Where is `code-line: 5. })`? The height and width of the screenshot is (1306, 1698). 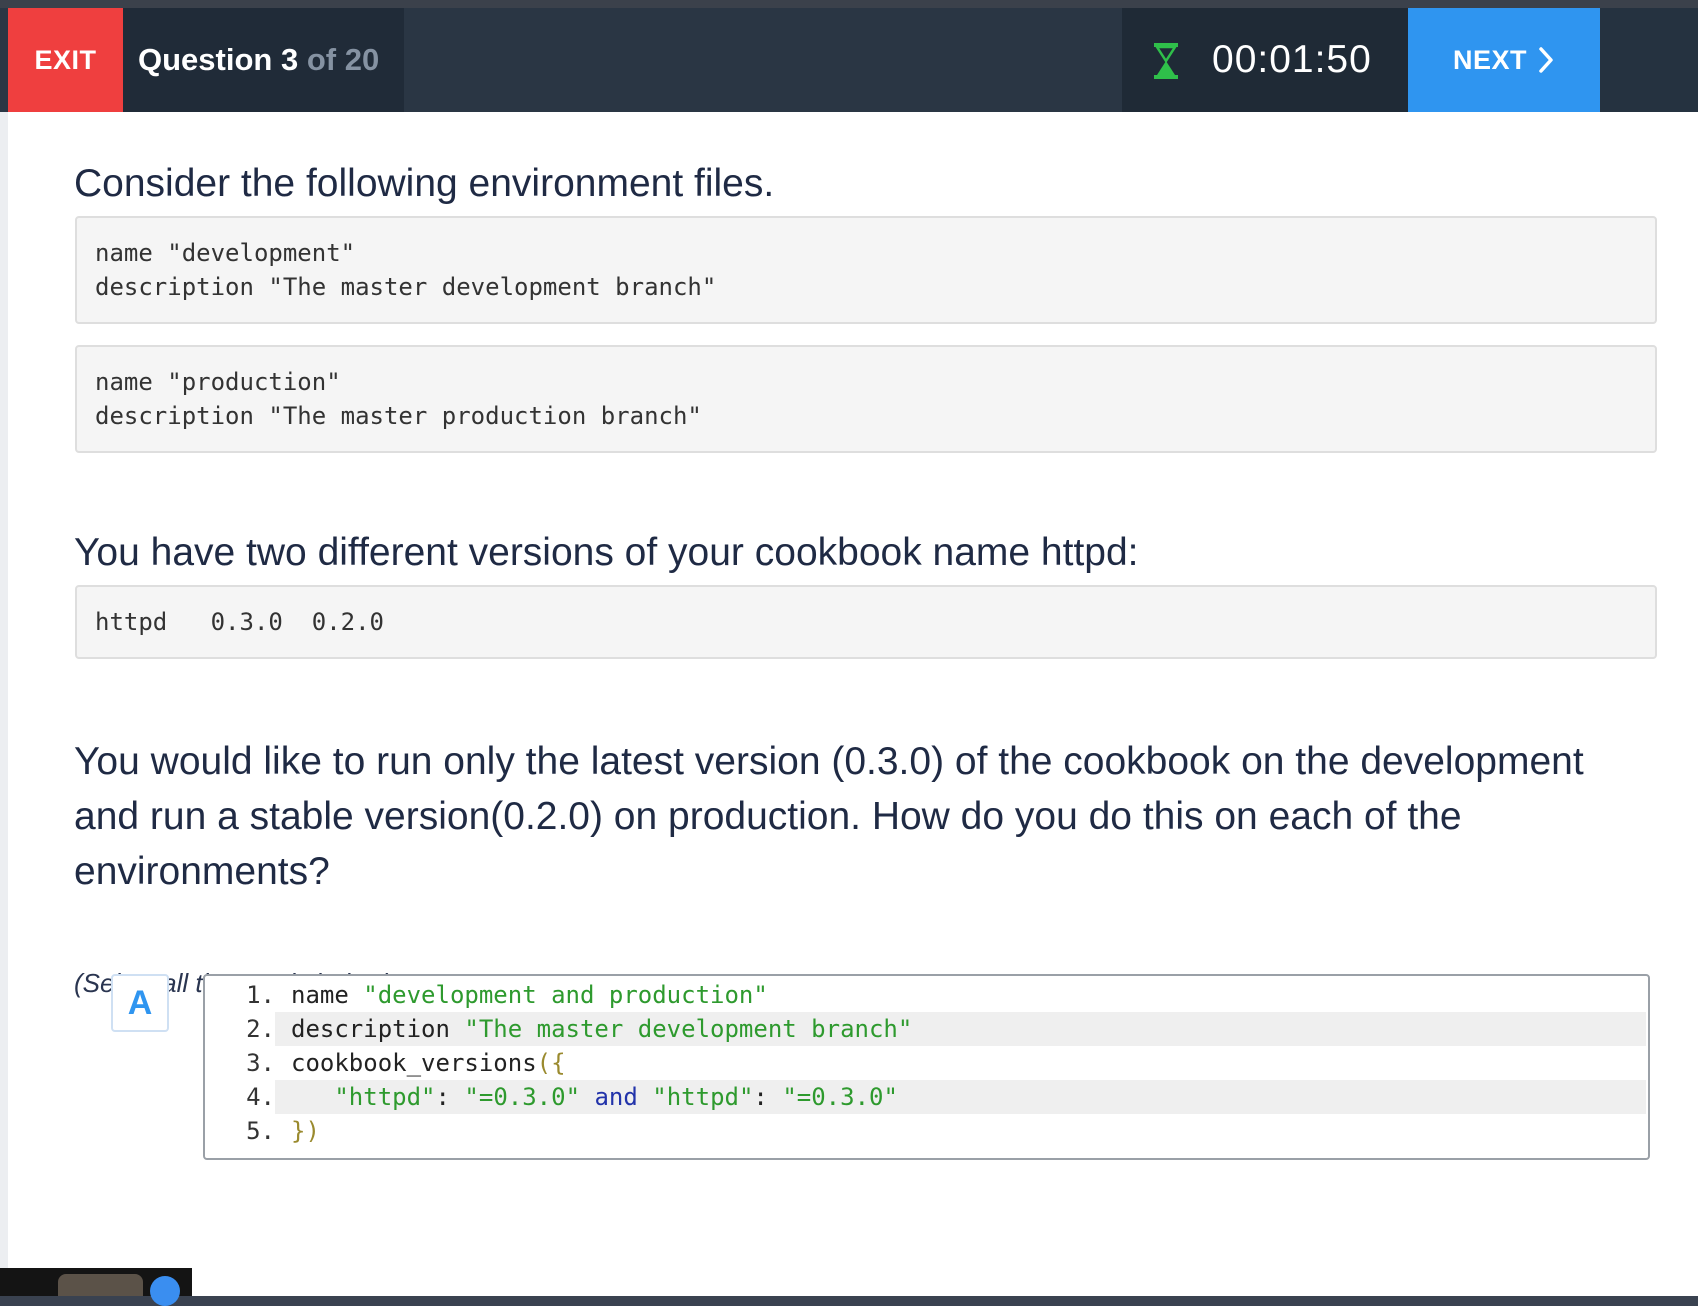 code-line: 5. }) is located at coordinates (926, 1131).